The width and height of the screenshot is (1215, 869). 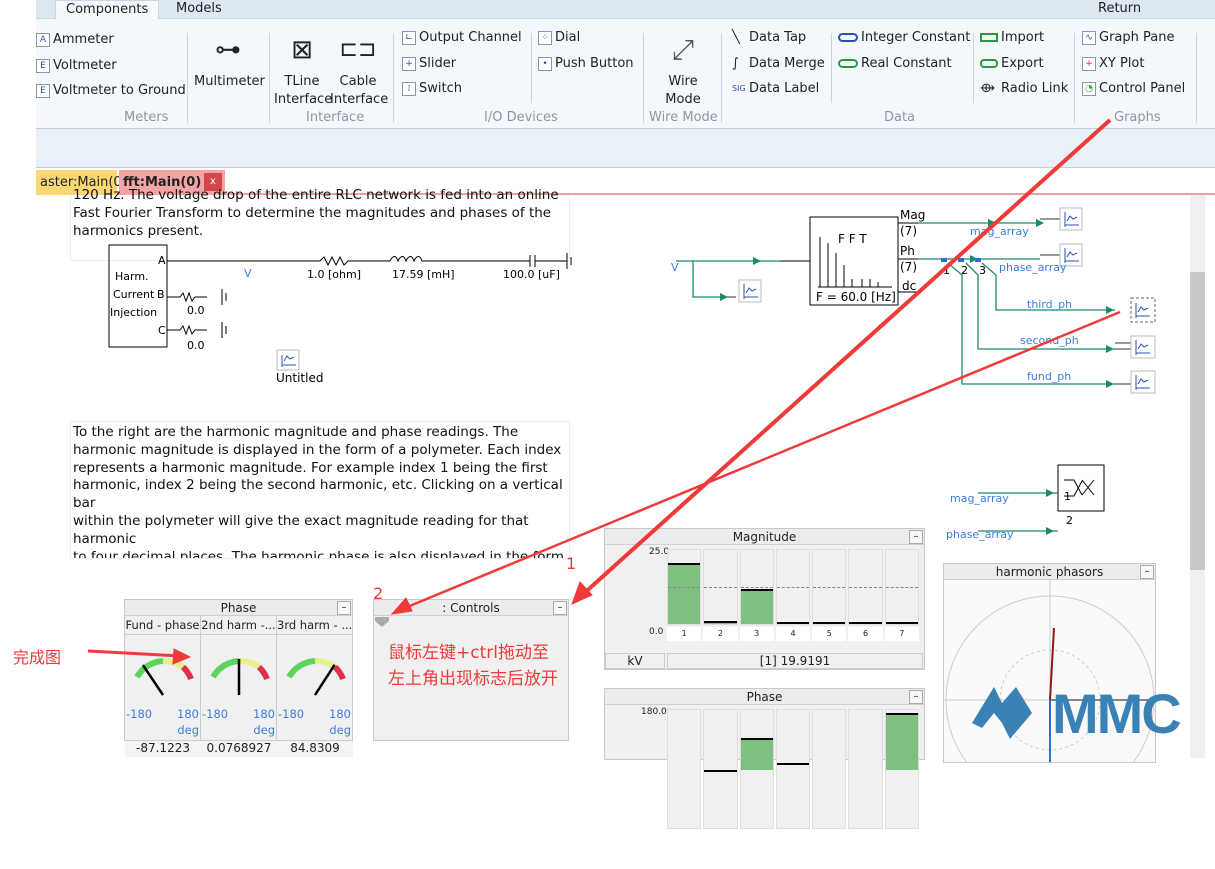 What do you see at coordinates (571, 563) in the screenshot?
I see `step-1-label: 1` at bounding box center [571, 563].